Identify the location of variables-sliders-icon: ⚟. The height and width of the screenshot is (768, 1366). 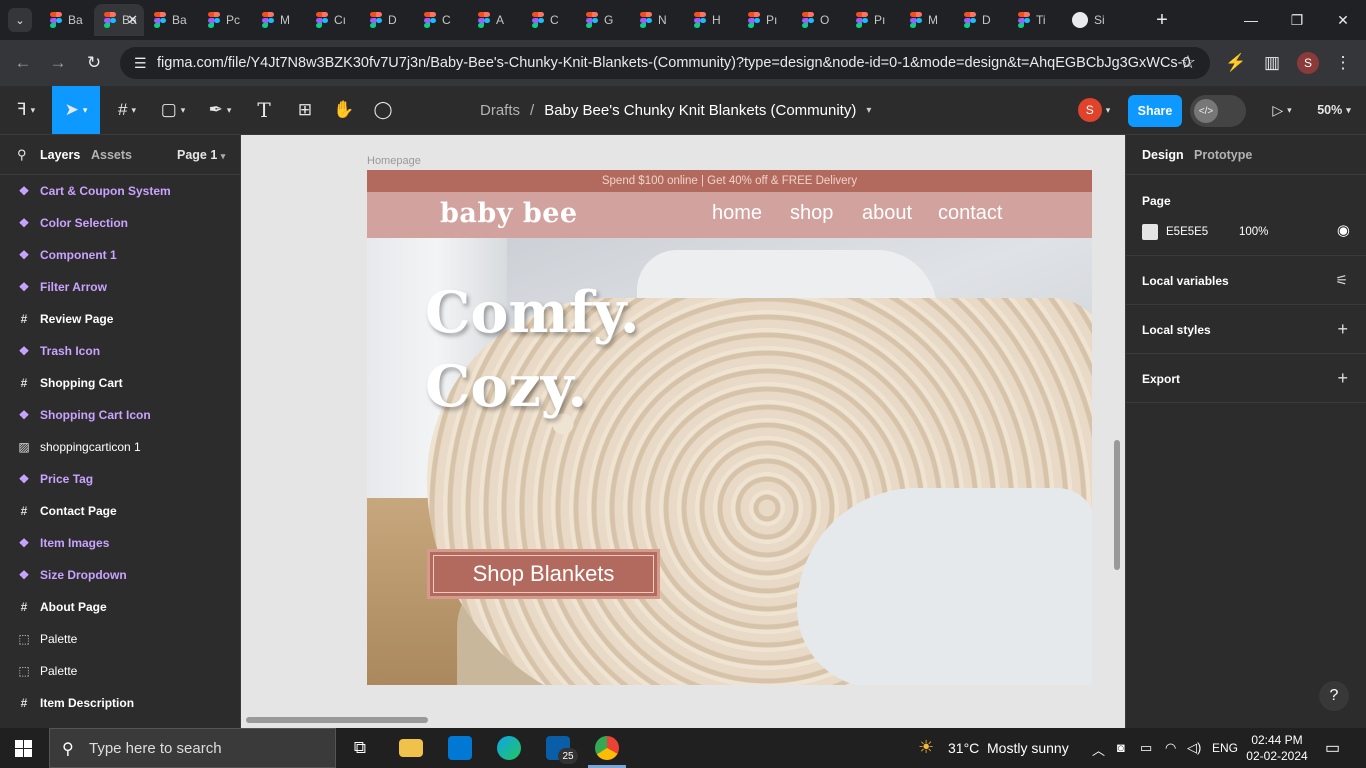
(1341, 280).